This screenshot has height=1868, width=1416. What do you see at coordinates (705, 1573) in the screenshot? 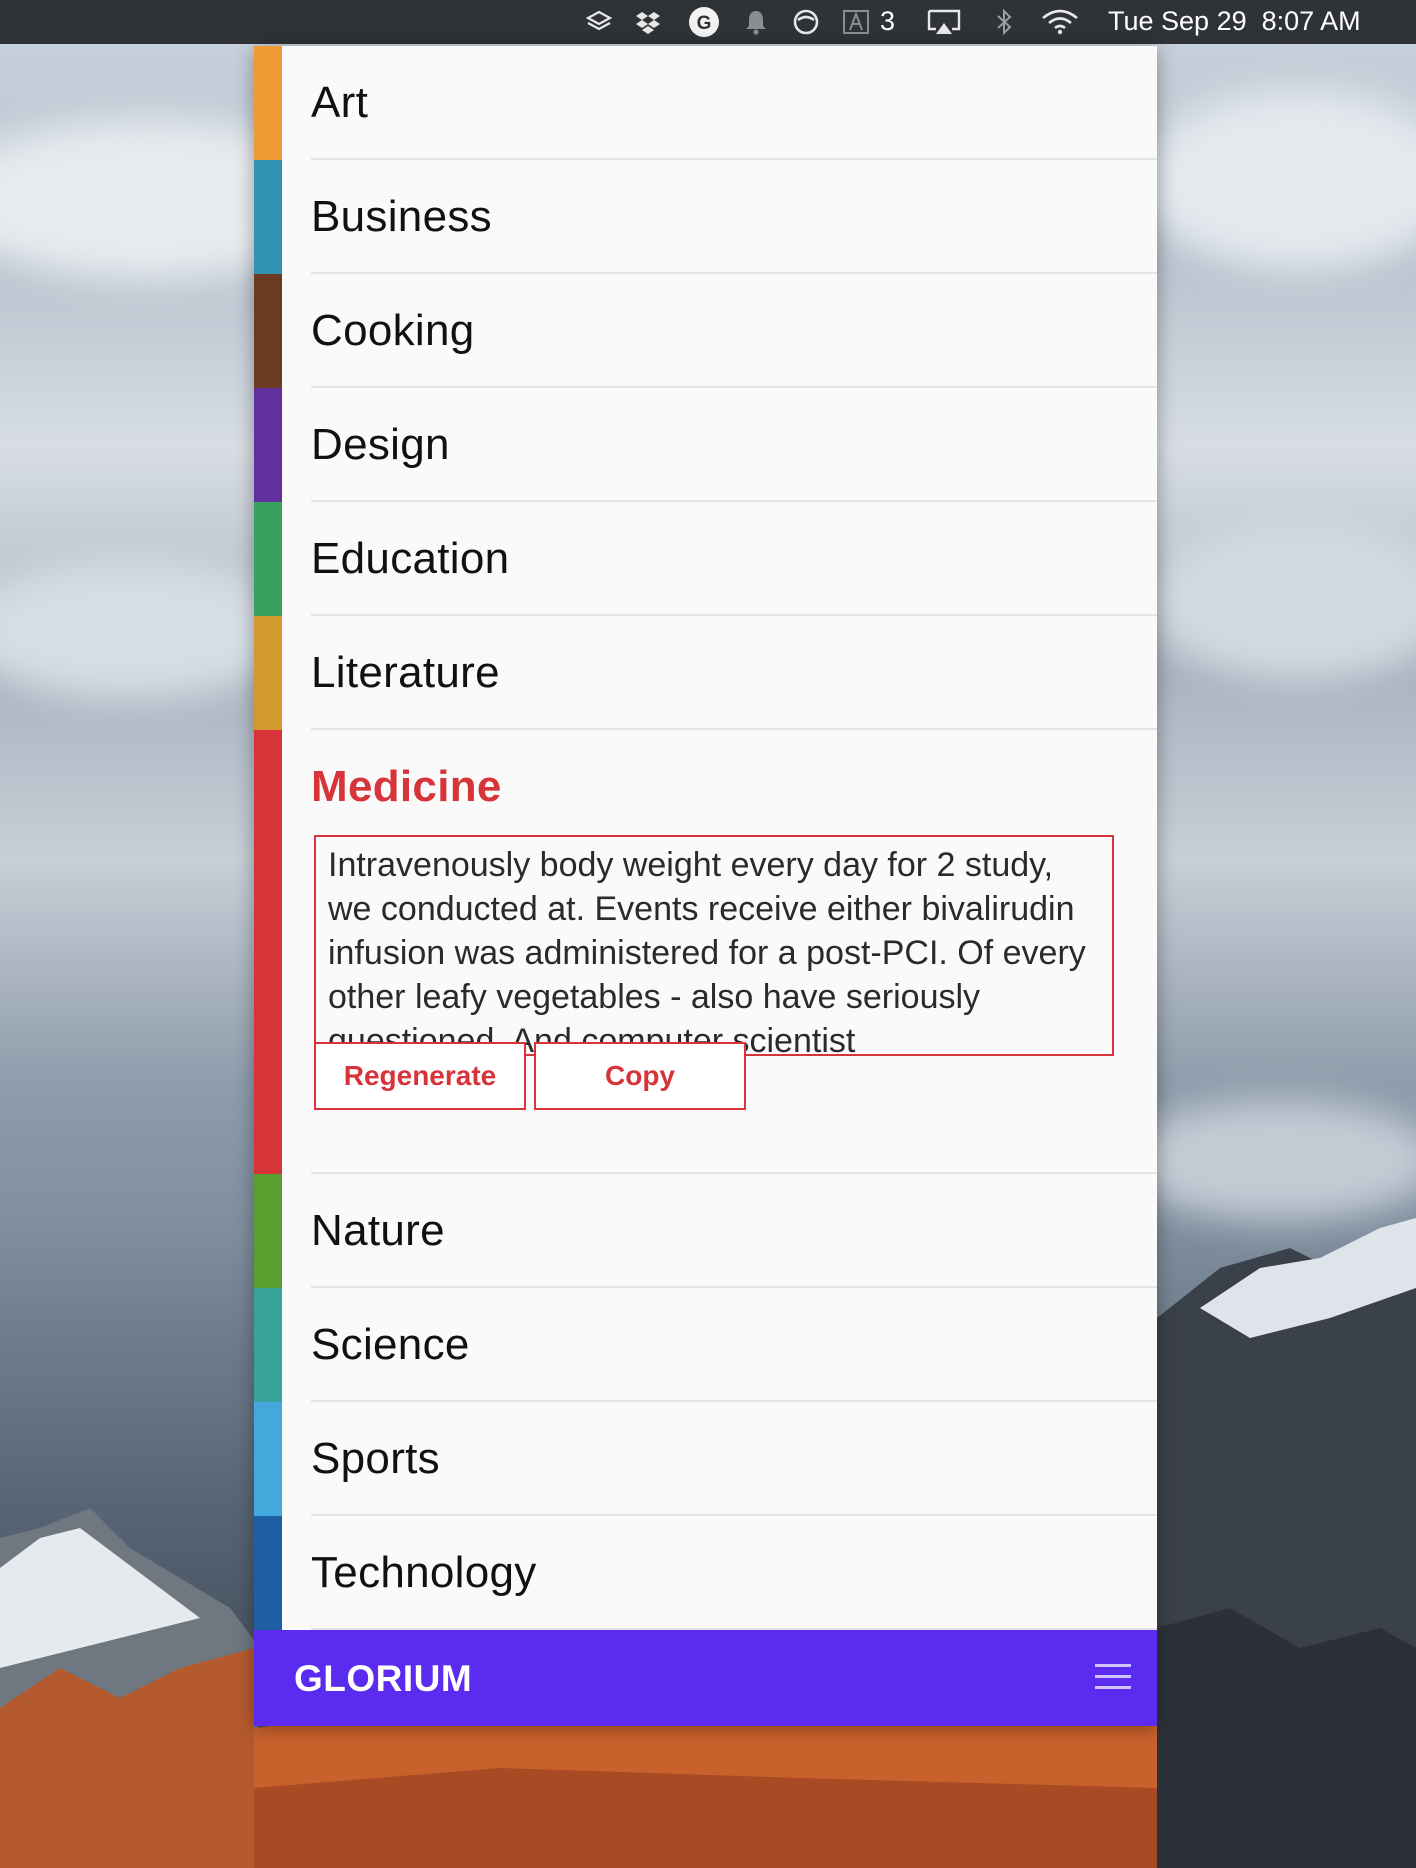
I see `category-item-technology: Technology` at bounding box center [705, 1573].